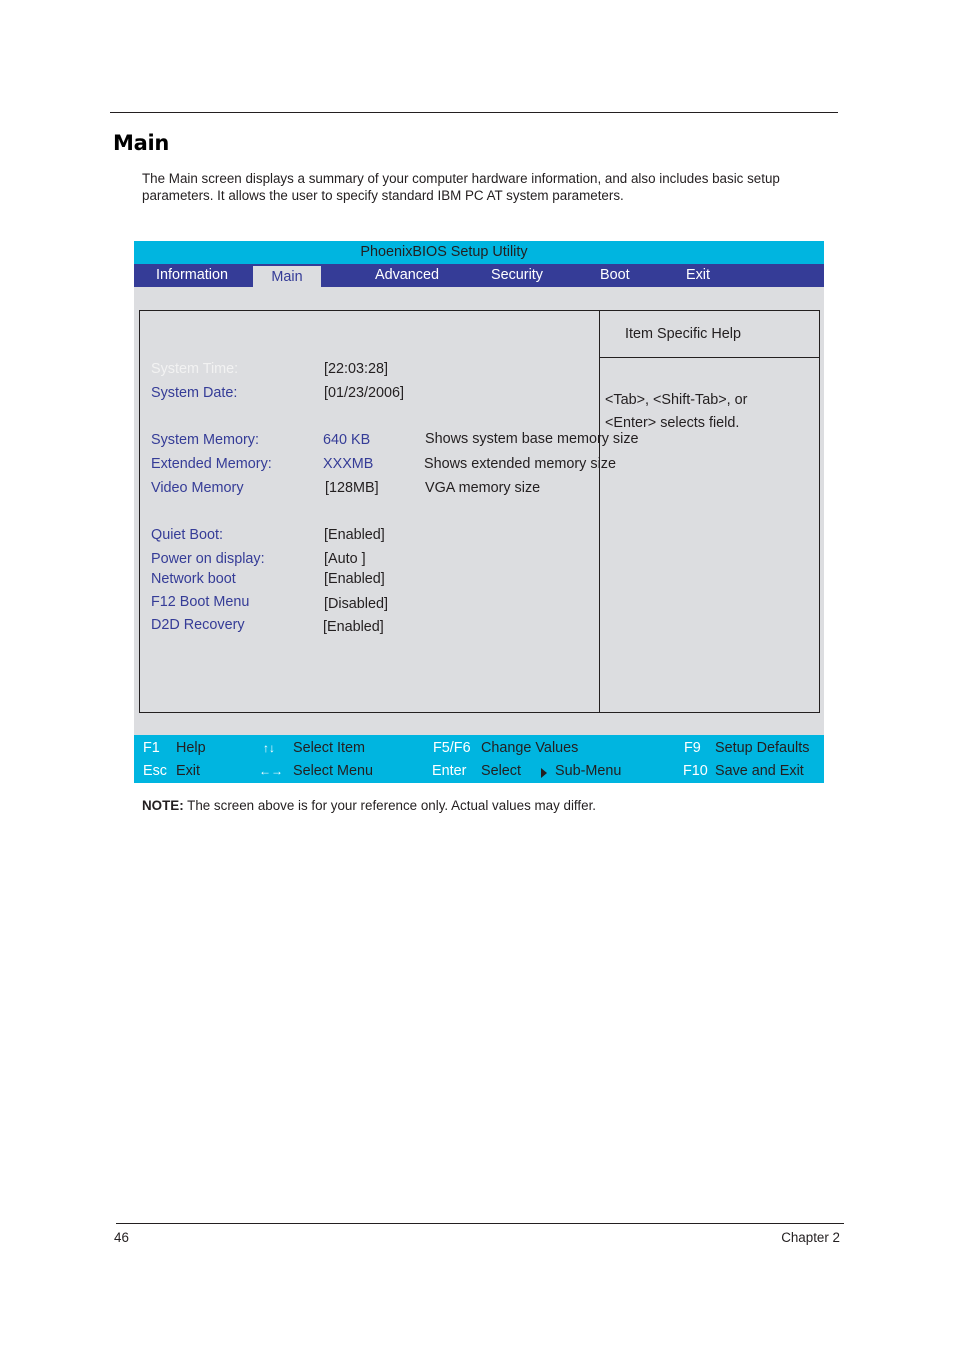 Image resolution: width=954 pixels, height=1351 pixels. What do you see at coordinates (197, 488) in the screenshot?
I see `field-label-video-memory: Video Memory` at bounding box center [197, 488].